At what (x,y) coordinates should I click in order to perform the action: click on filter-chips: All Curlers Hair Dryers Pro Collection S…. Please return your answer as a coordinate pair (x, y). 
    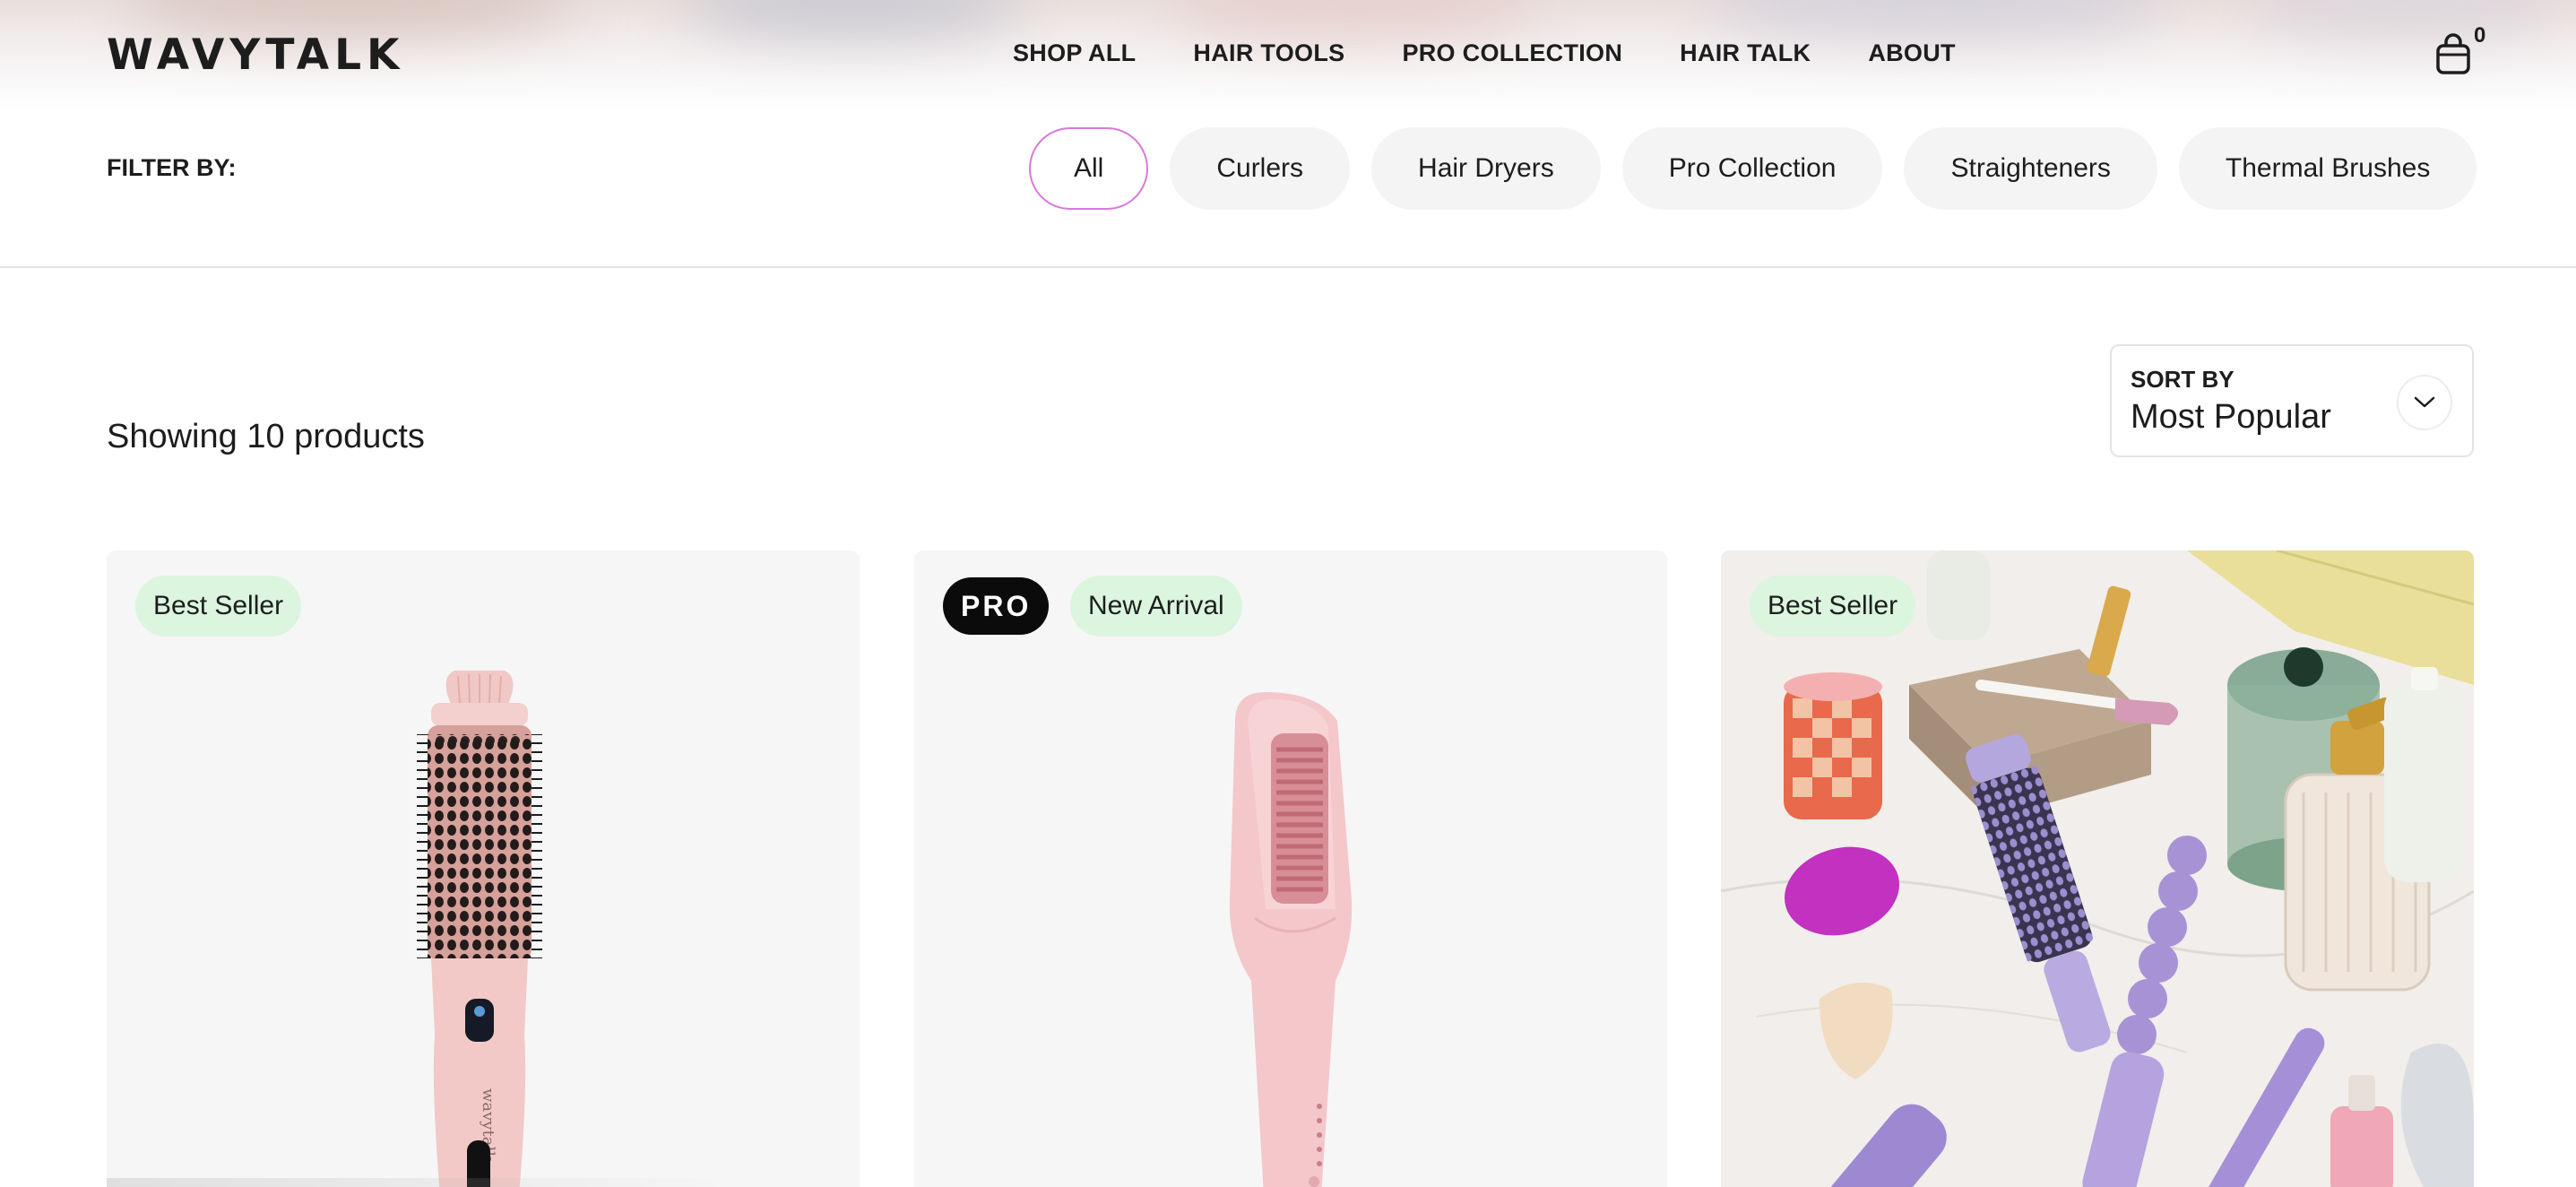
    Looking at the image, I should click on (1753, 168).